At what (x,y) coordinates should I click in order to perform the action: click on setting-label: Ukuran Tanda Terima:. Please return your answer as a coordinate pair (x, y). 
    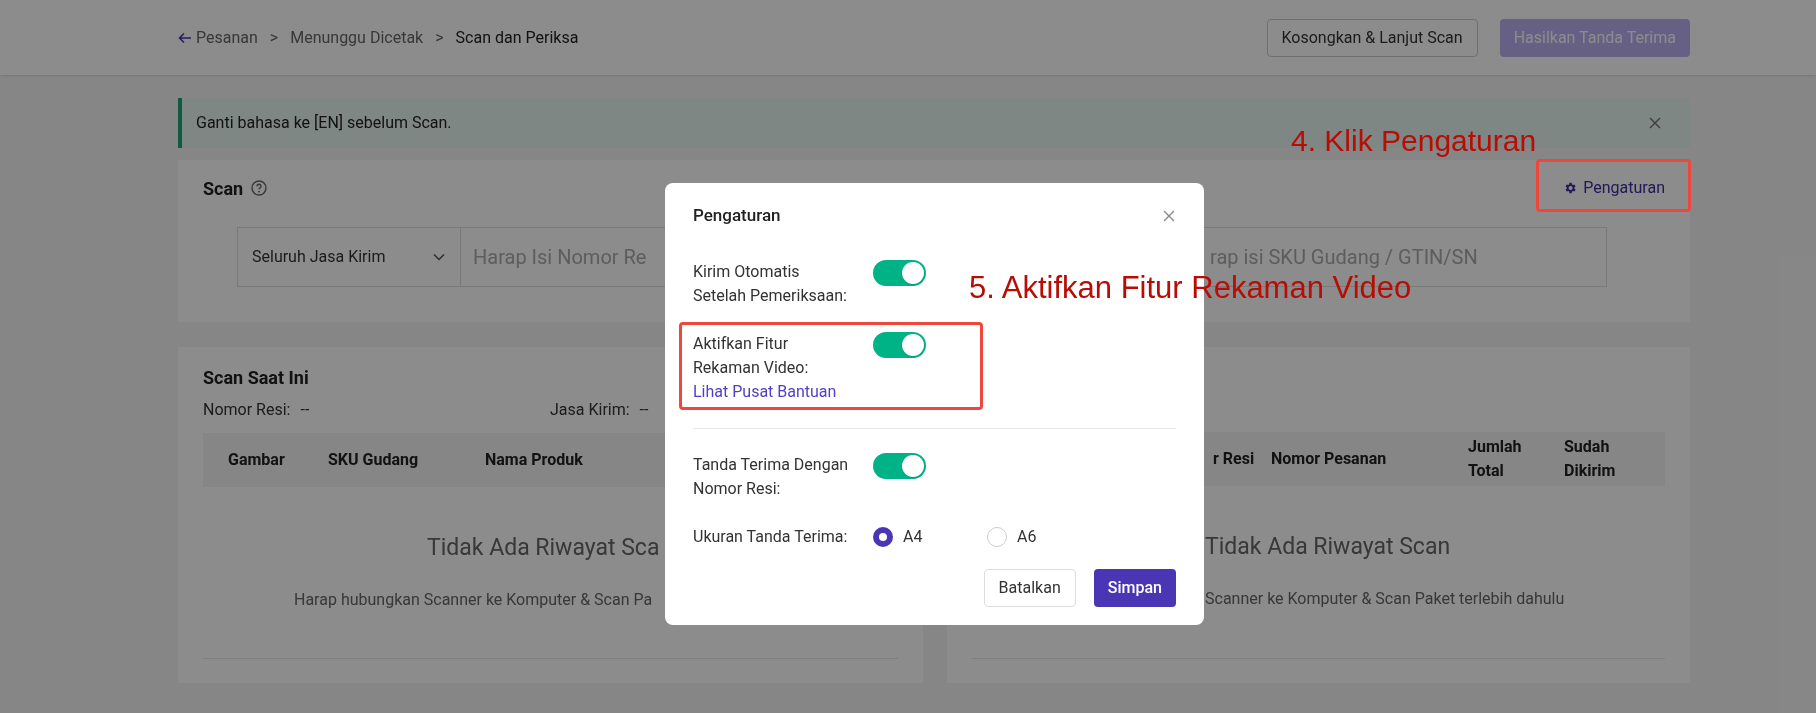
    Looking at the image, I should click on (771, 537).